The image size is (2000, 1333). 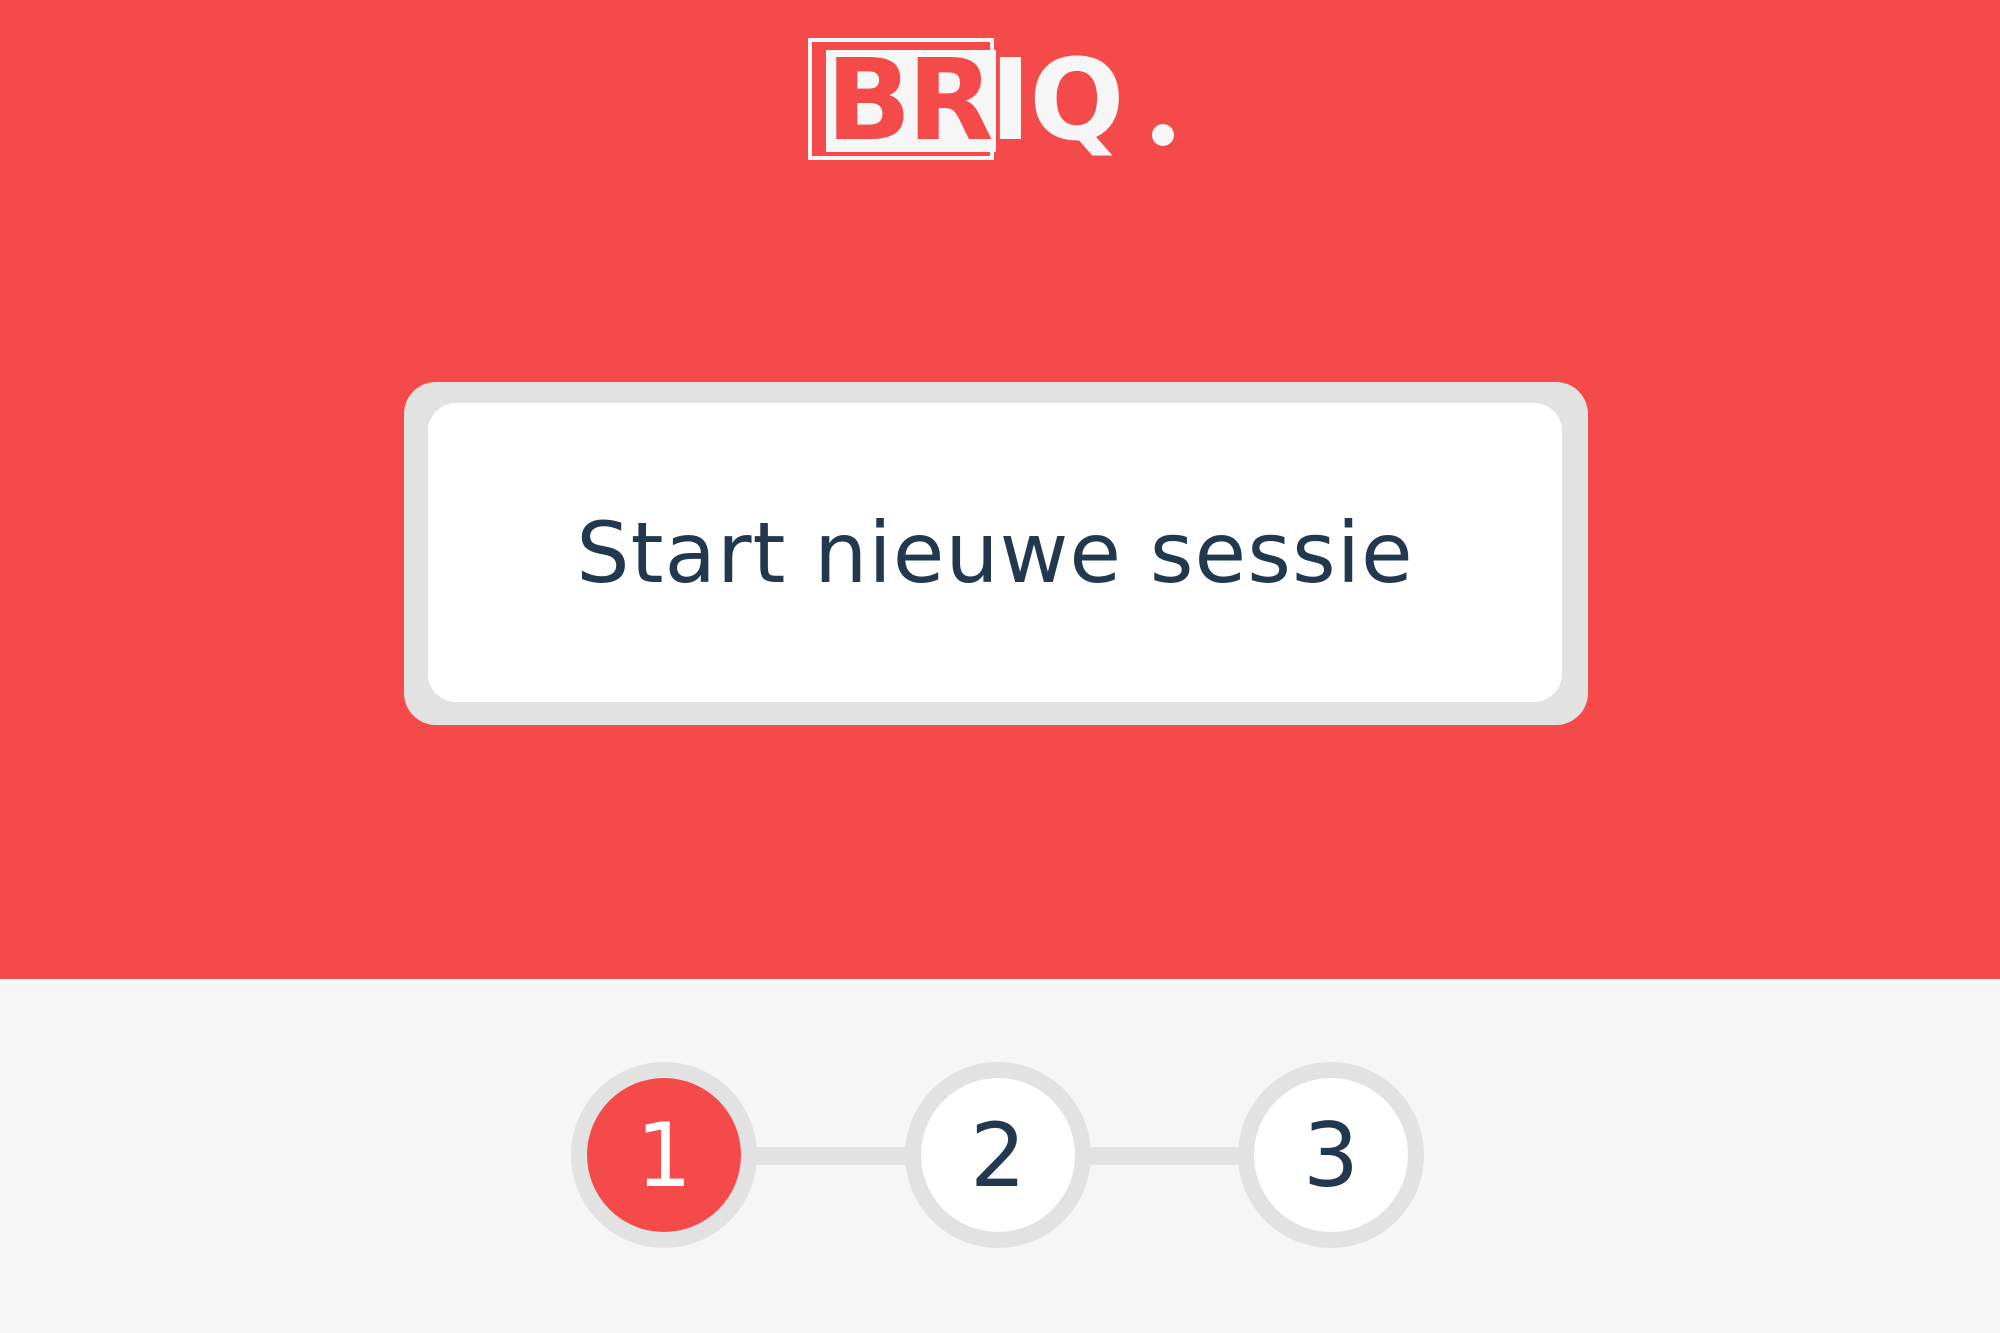 I want to click on start-session-label: Start nieuwe sessie, so click(x=995, y=552).